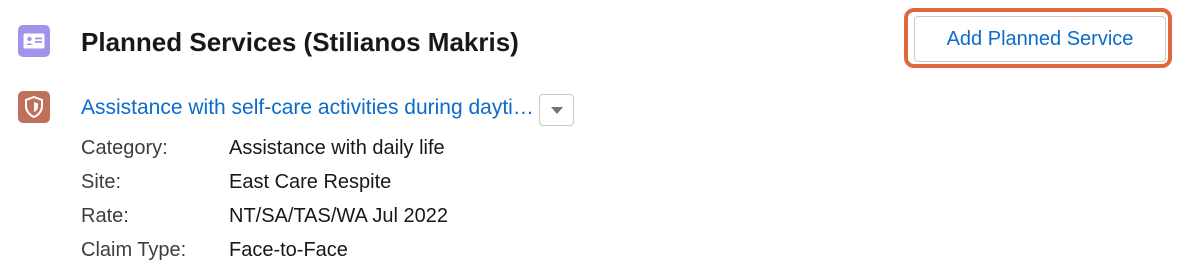 This screenshot has width=1192, height=270. Describe the element at coordinates (134, 249) in the screenshot. I see `detail-label: Claim Type:` at that location.